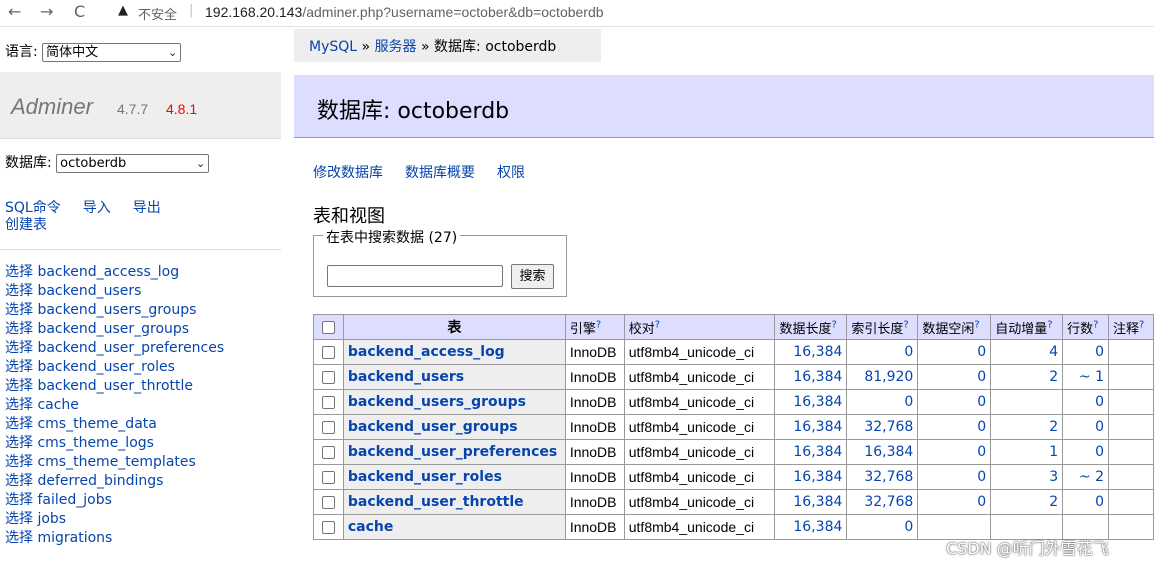  I want to click on column-header-rows: 行数?, so click(1086, 327).